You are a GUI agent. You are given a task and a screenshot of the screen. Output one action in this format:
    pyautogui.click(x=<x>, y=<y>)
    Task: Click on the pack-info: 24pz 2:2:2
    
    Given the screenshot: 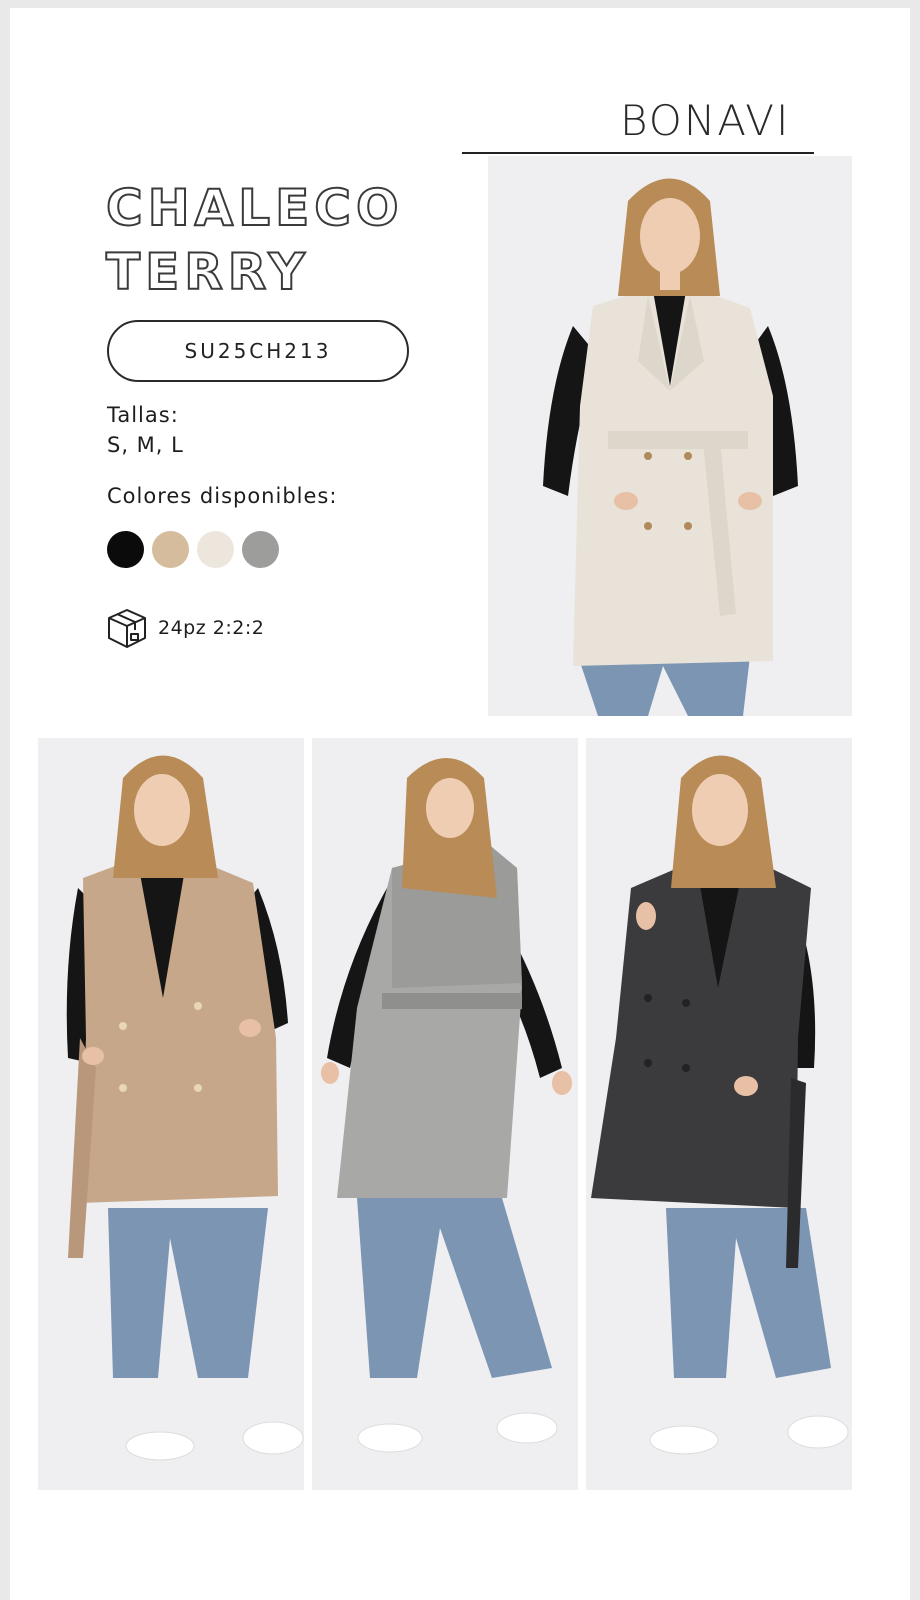 What is the action you would take?
    pyautogui.click(x=185, y=628)
    